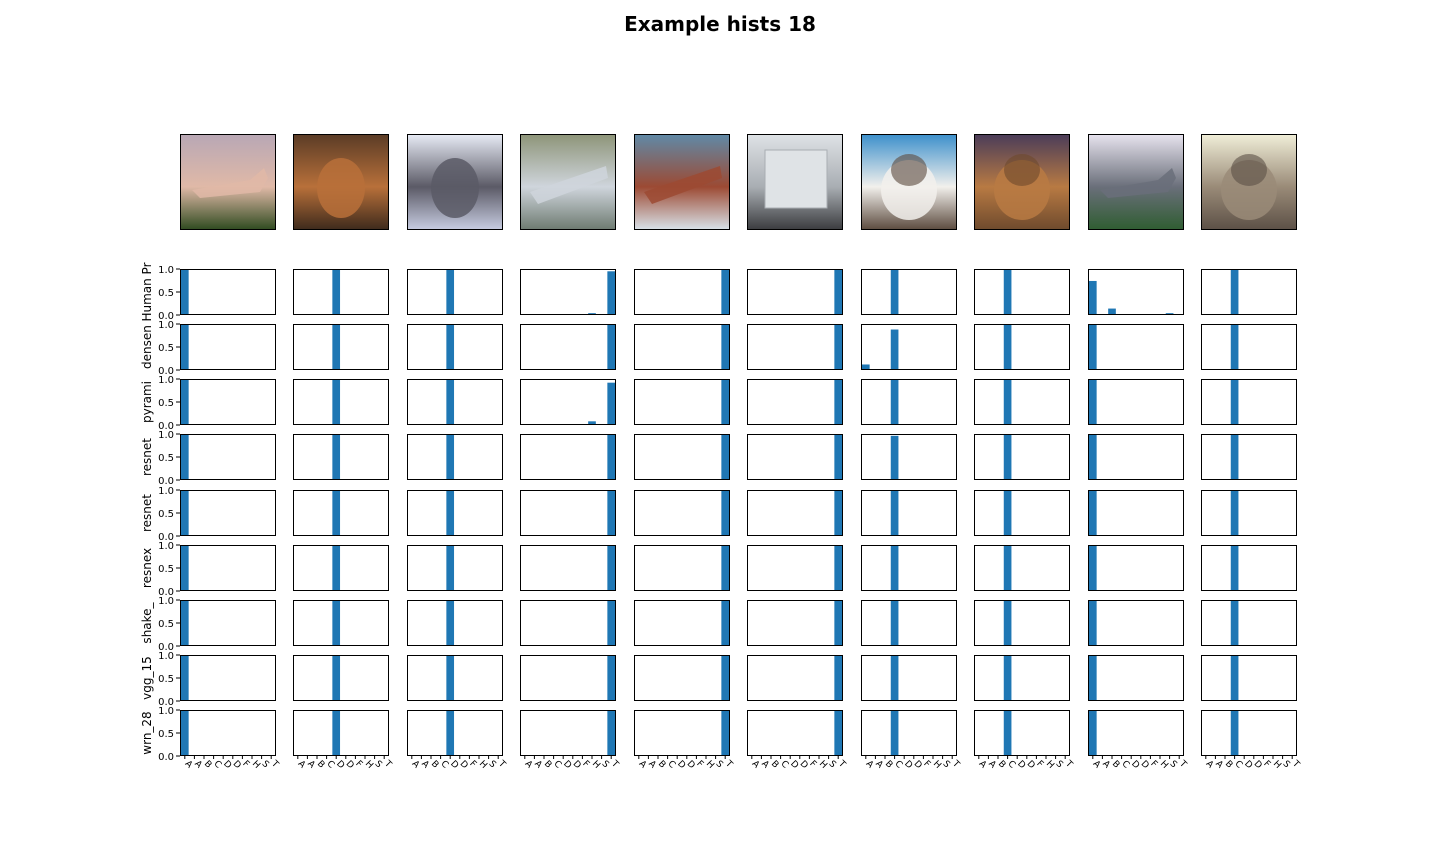  What do you see at coordinates (166, 757) in the screenshot?
I see `y-tick-label: 0.0` at bounding box center [166, 757].